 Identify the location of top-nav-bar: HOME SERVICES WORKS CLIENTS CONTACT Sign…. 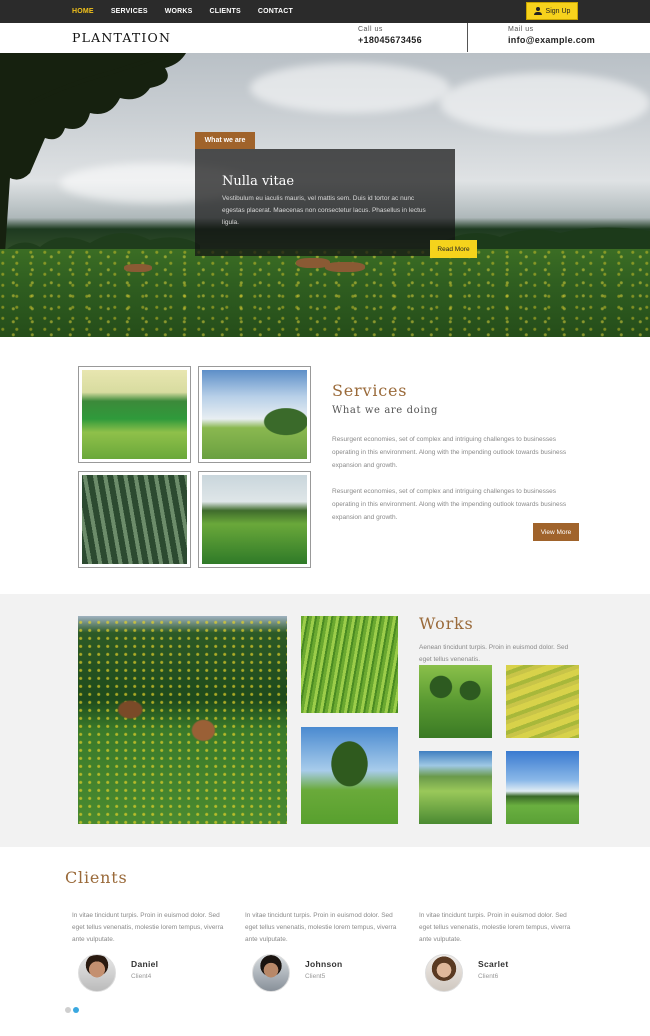
(325, 11).